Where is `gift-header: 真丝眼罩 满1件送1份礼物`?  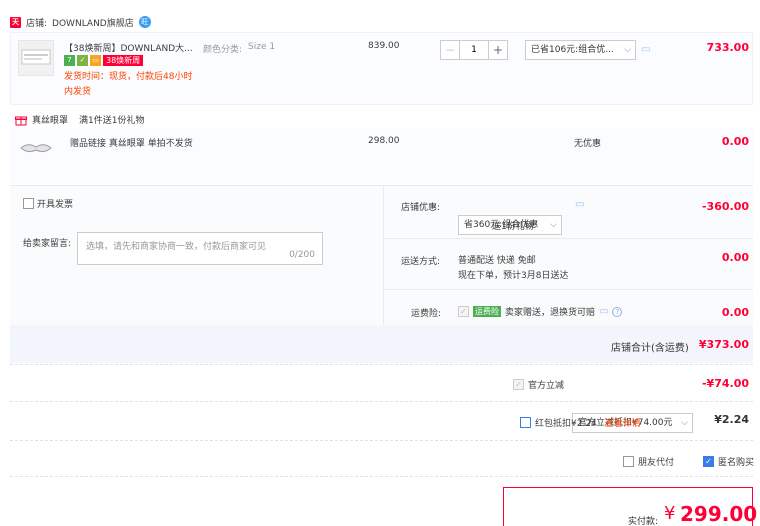
gift-header: 真丝眼罩 满1件送1份礼物 is located at coordinates (79, 119).